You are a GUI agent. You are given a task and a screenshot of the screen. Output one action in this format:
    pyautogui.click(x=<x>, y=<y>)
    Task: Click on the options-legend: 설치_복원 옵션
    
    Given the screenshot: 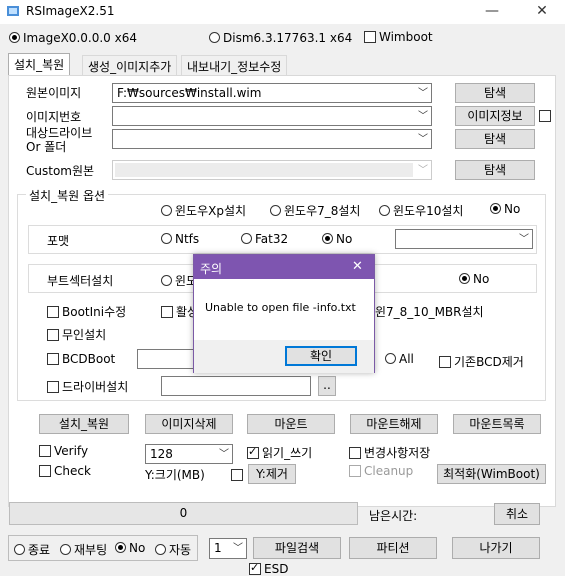 What is the action you would take?
    pyautogui.click(x=67, y=195)
    